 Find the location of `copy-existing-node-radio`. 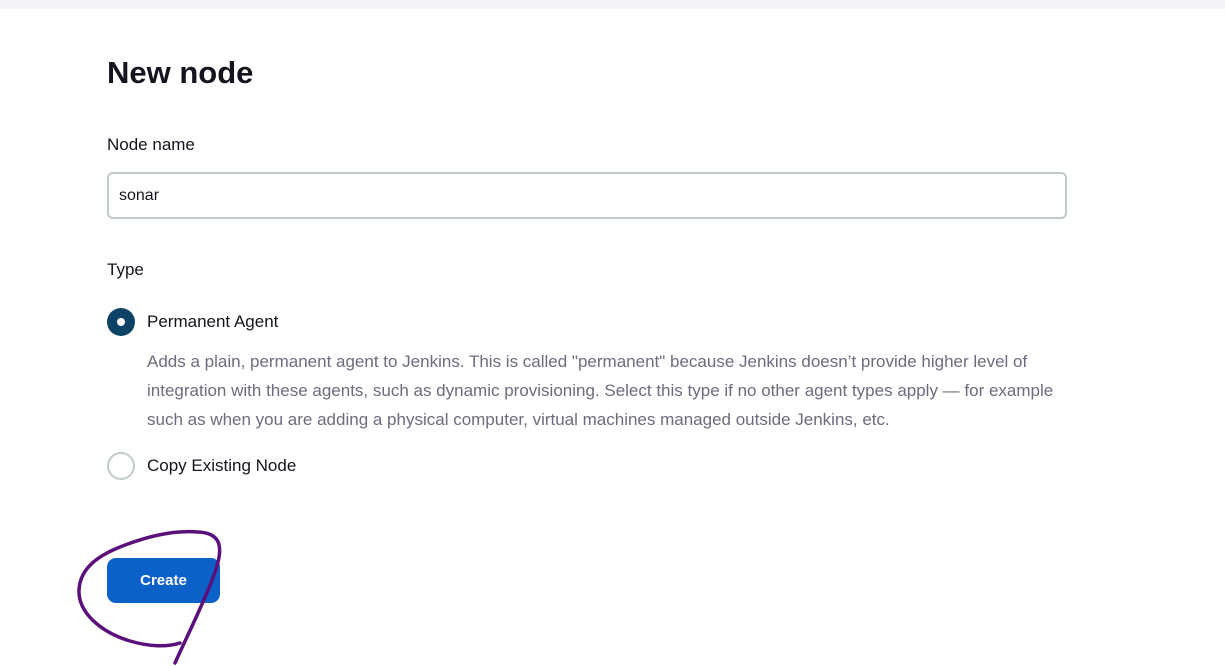

copy-existing-node-radio is located at coordinates (121, 466).